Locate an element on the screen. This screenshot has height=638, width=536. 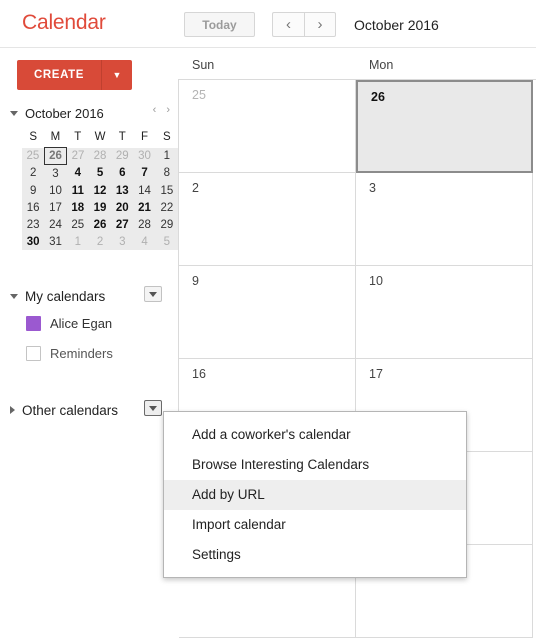
next-period-button: › is located at coordinates (320, 24).